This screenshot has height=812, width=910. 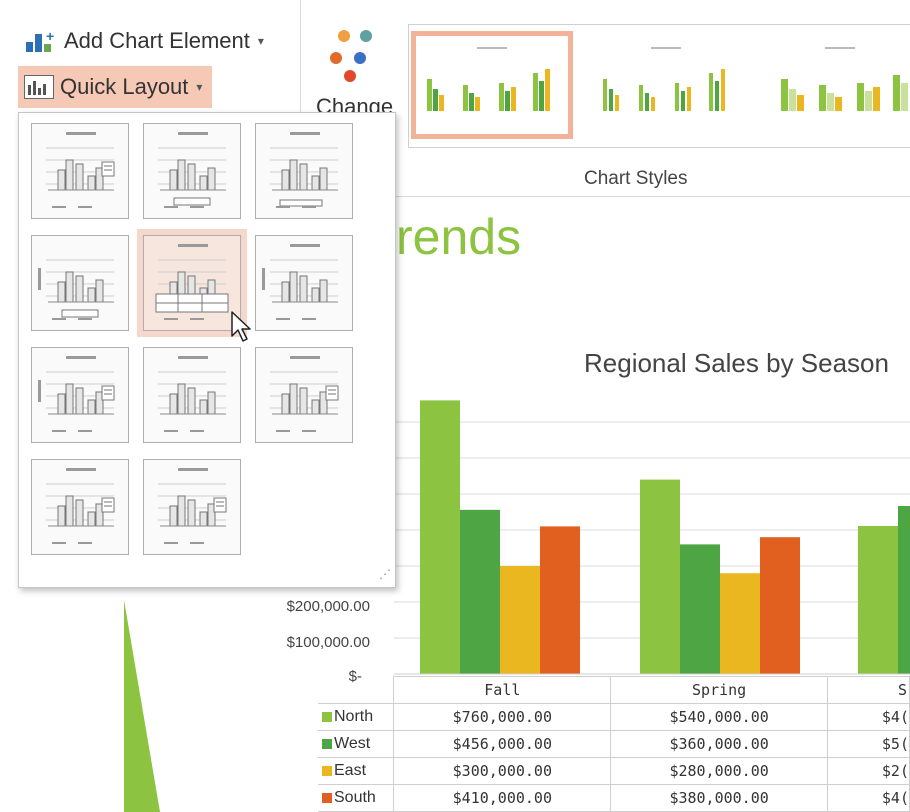 What do you see at coordinates (328, 642) in the screenshot?
I see `y-tick-label: $100,000.00` at bounding box center [328, 642].